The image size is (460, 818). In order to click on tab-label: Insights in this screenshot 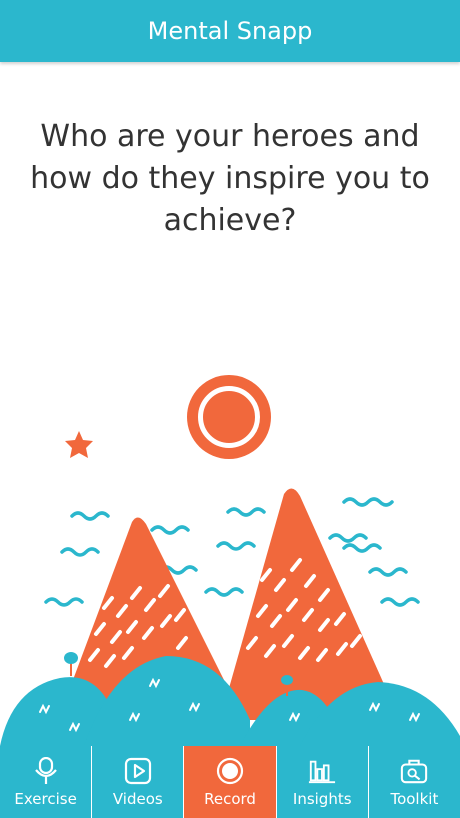, I will do `click(322, 798)`.